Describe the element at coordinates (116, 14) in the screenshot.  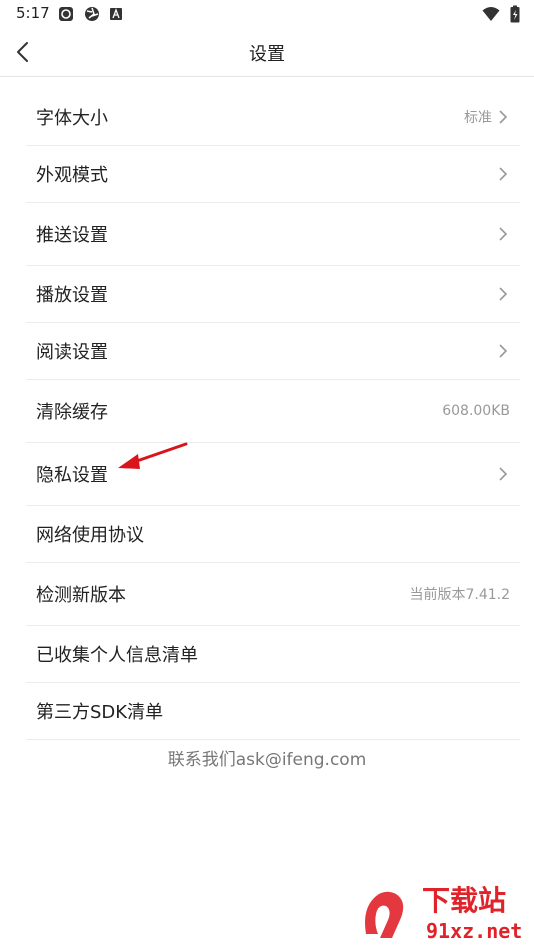
I see `text-notification-icon` at that location.